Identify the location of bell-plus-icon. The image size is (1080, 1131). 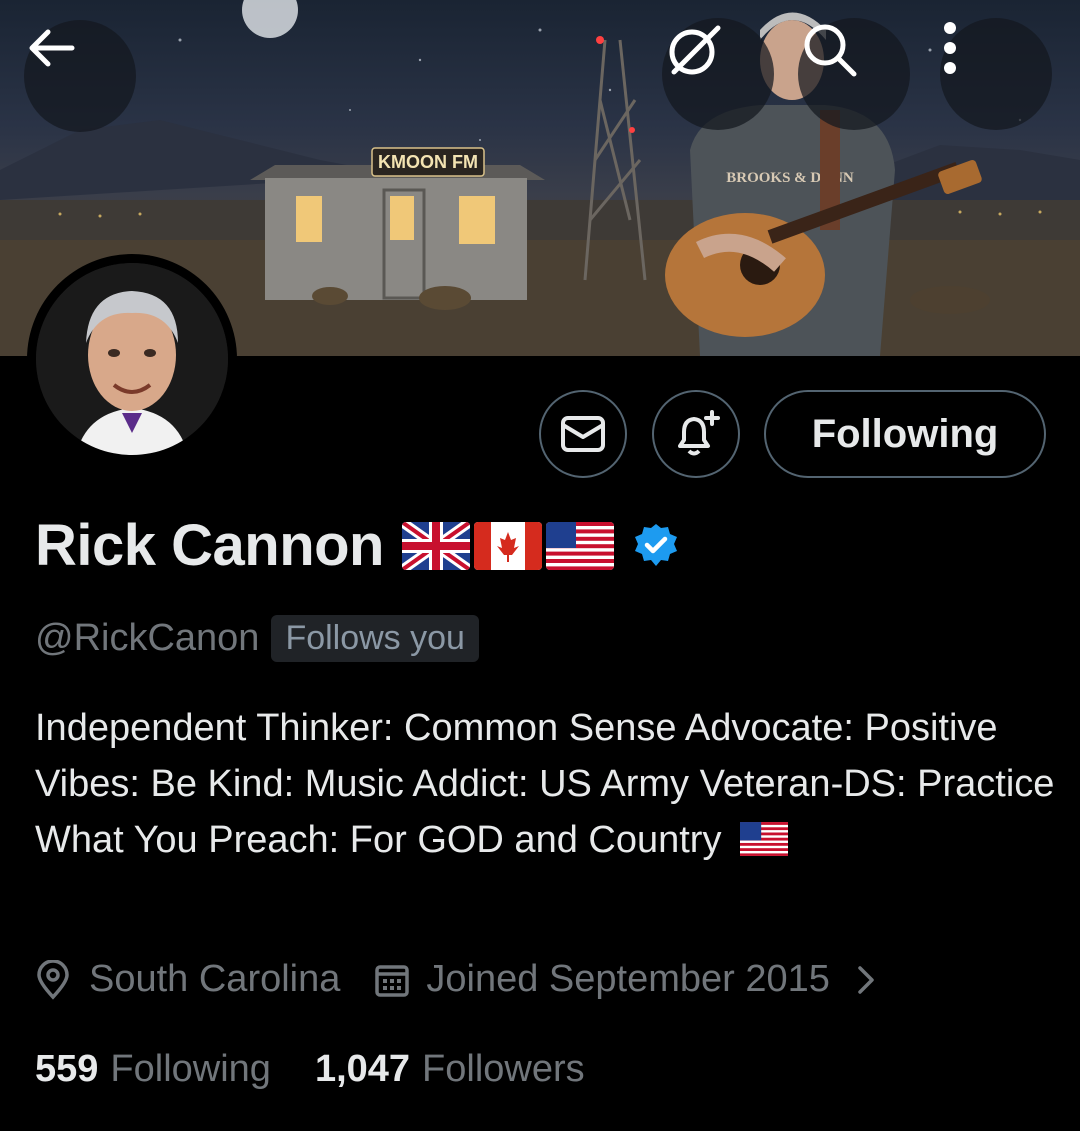
(699, 433).